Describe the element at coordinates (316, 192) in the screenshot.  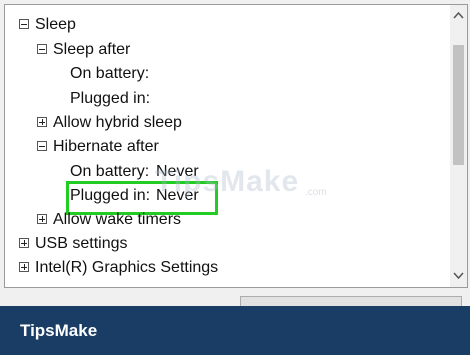
I see `watermark-suffix: .com` at that location.